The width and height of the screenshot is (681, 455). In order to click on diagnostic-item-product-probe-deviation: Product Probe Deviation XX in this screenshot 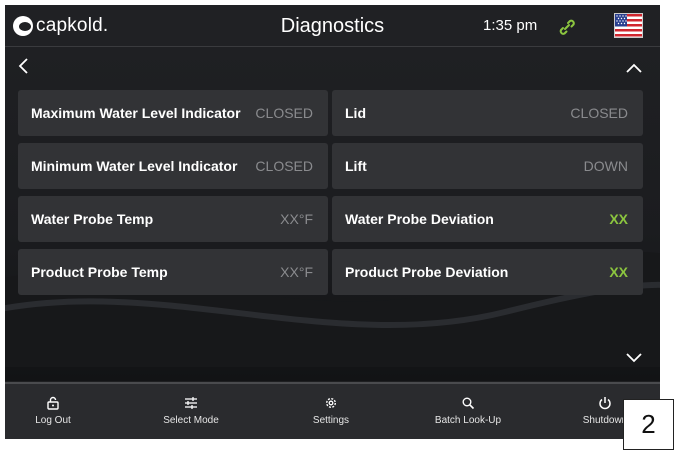, I will do `click(487, 272)`.